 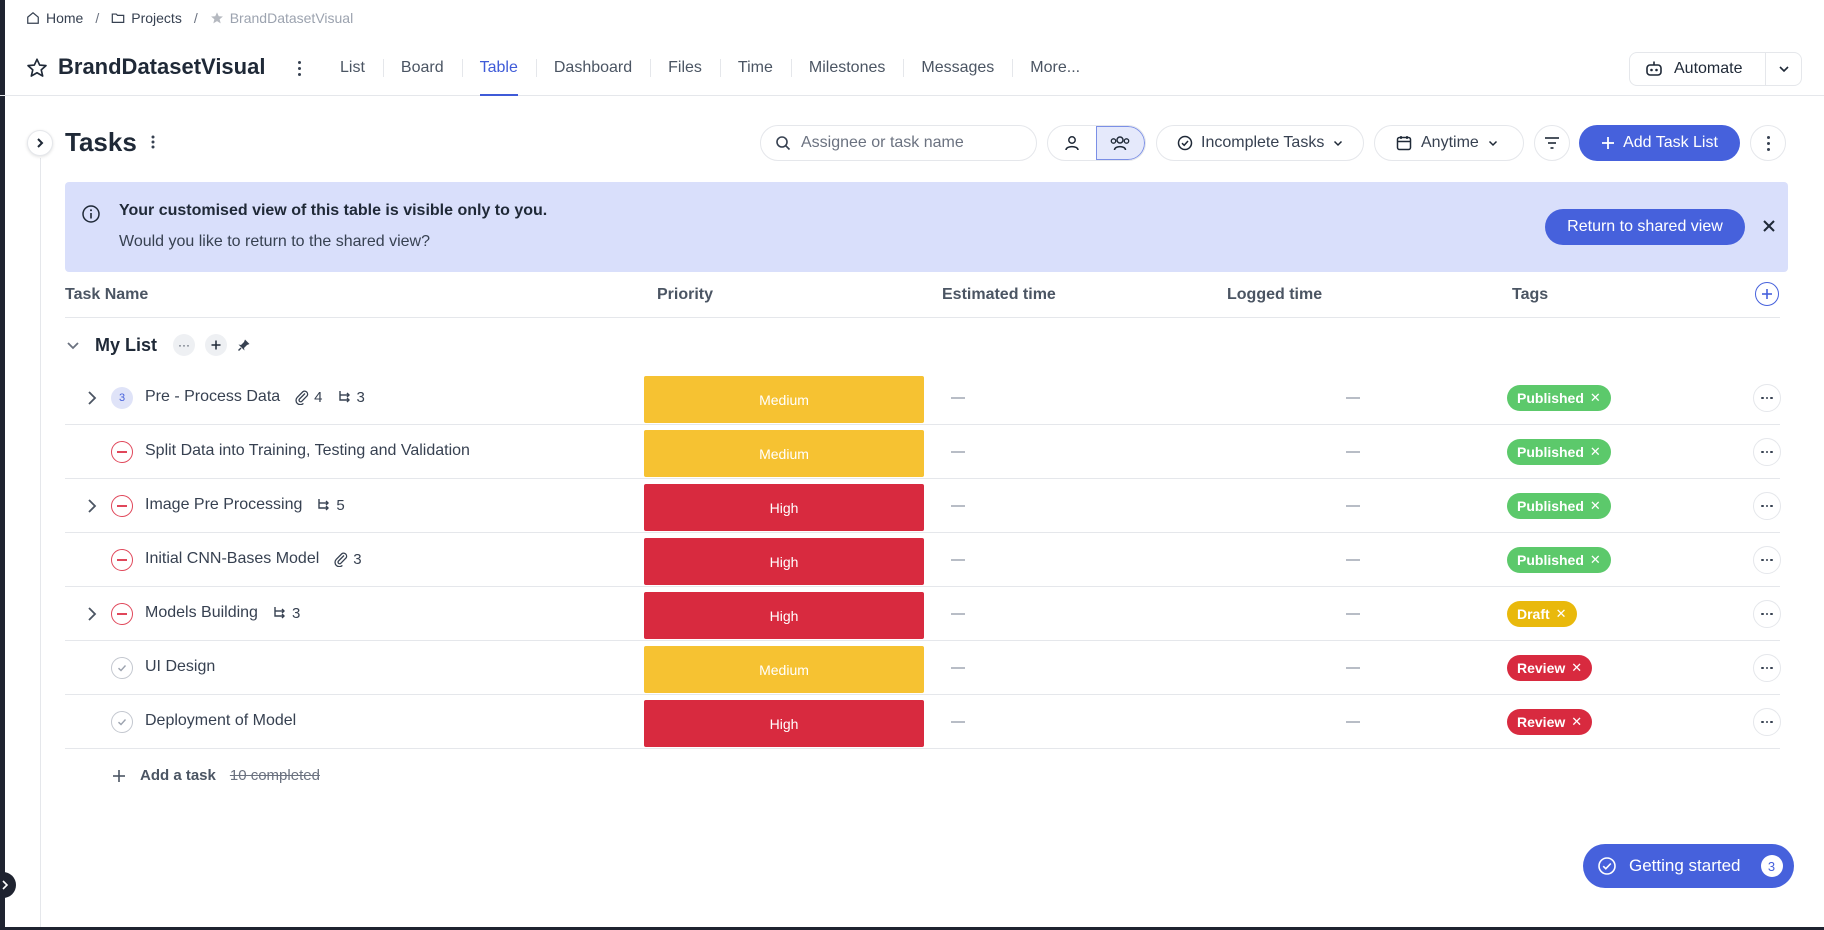 What do you see at coordinates (498, 68) in the screenshot?
I see `tab-table: Table` at bounding box center [498, 68].